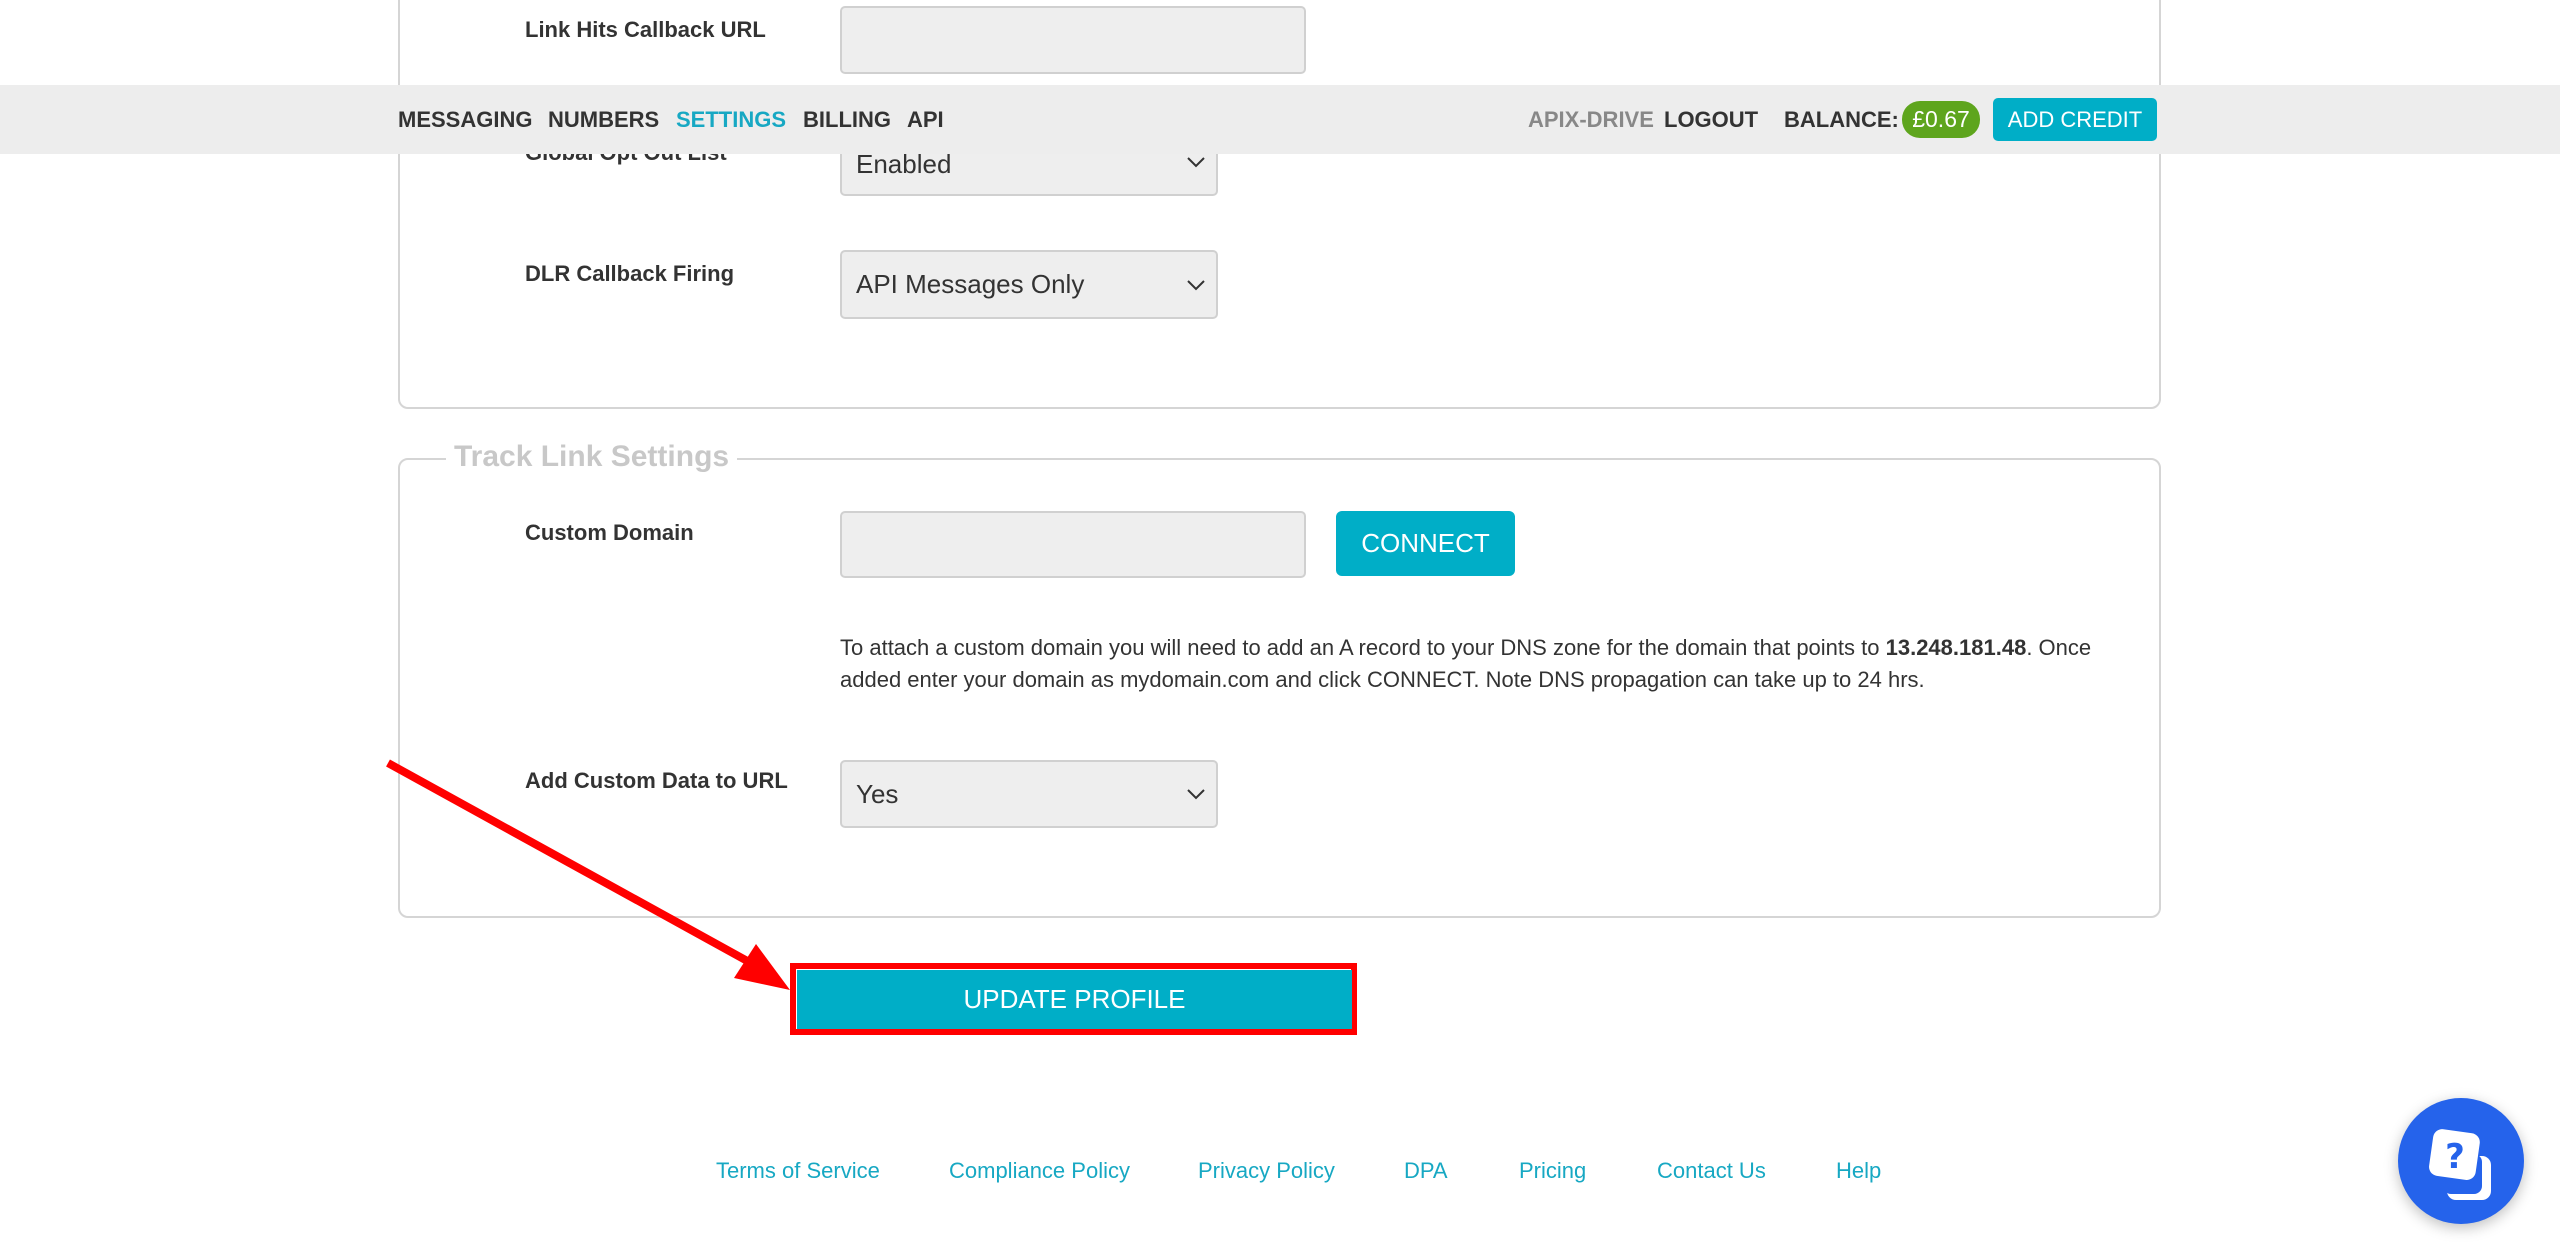 This screenshot has width=2560, height=1260. What do you see at coordinates (925, 120) in the screenshot?
I see `nav-api: API` at bounding box center [925, 120].